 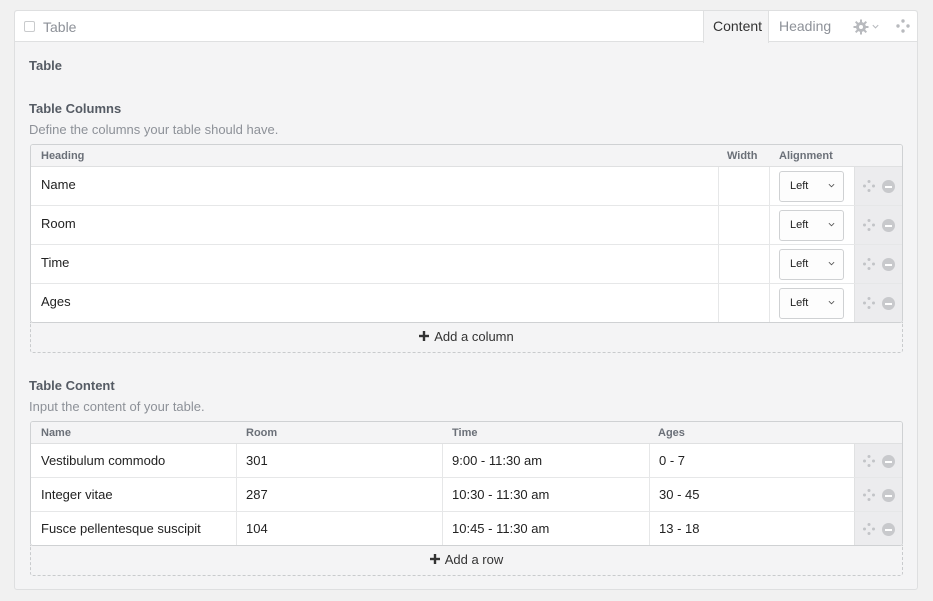 What do you see at coordinates (474, 336) in the screenshot?
I see `add-column-label: Add a column` at bounding box center [474, 336].